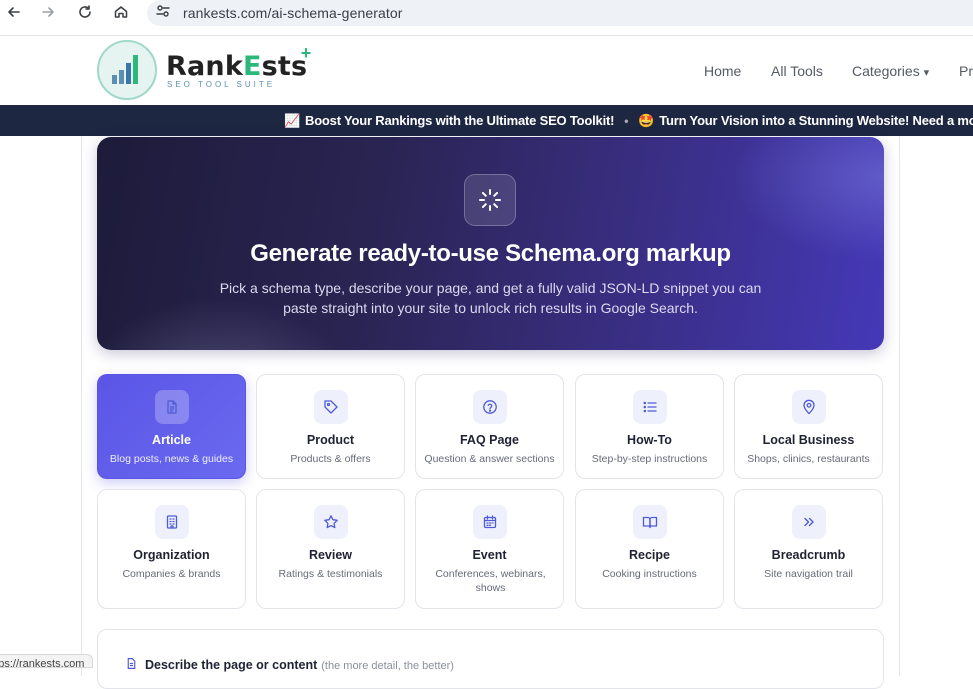 The width and height of the screenshot is (973, 689). What do you see at coordinates (722, 71) in the screenshot?
I see `nav-home: Home` at bounding box center [722, 71].